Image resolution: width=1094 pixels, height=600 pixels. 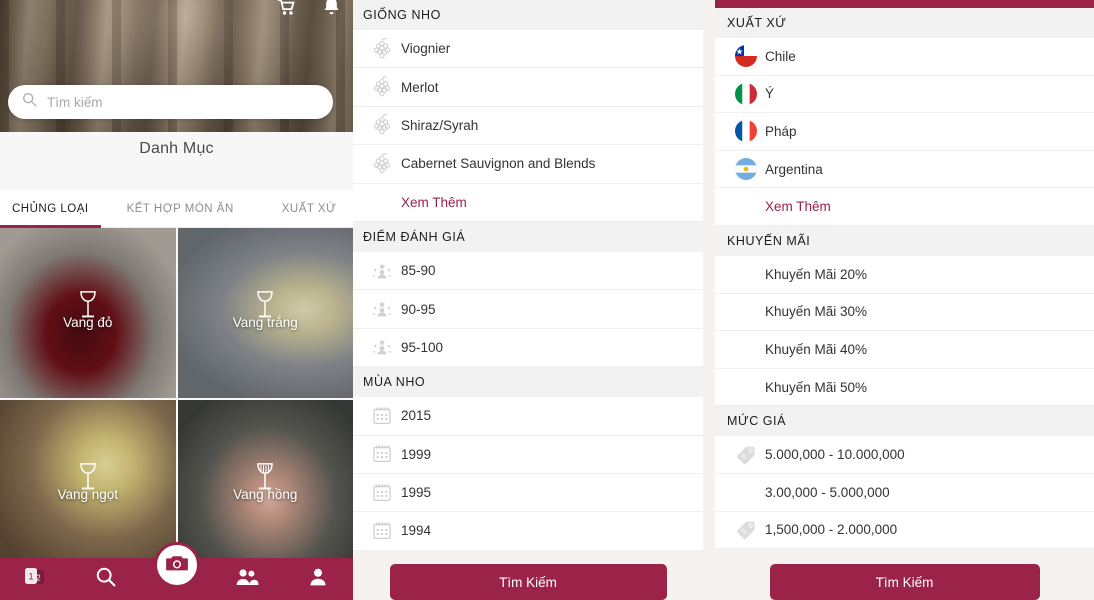 I want to click on category-tile-vang-hong: Vang hồng, so click(x=265, y=485).